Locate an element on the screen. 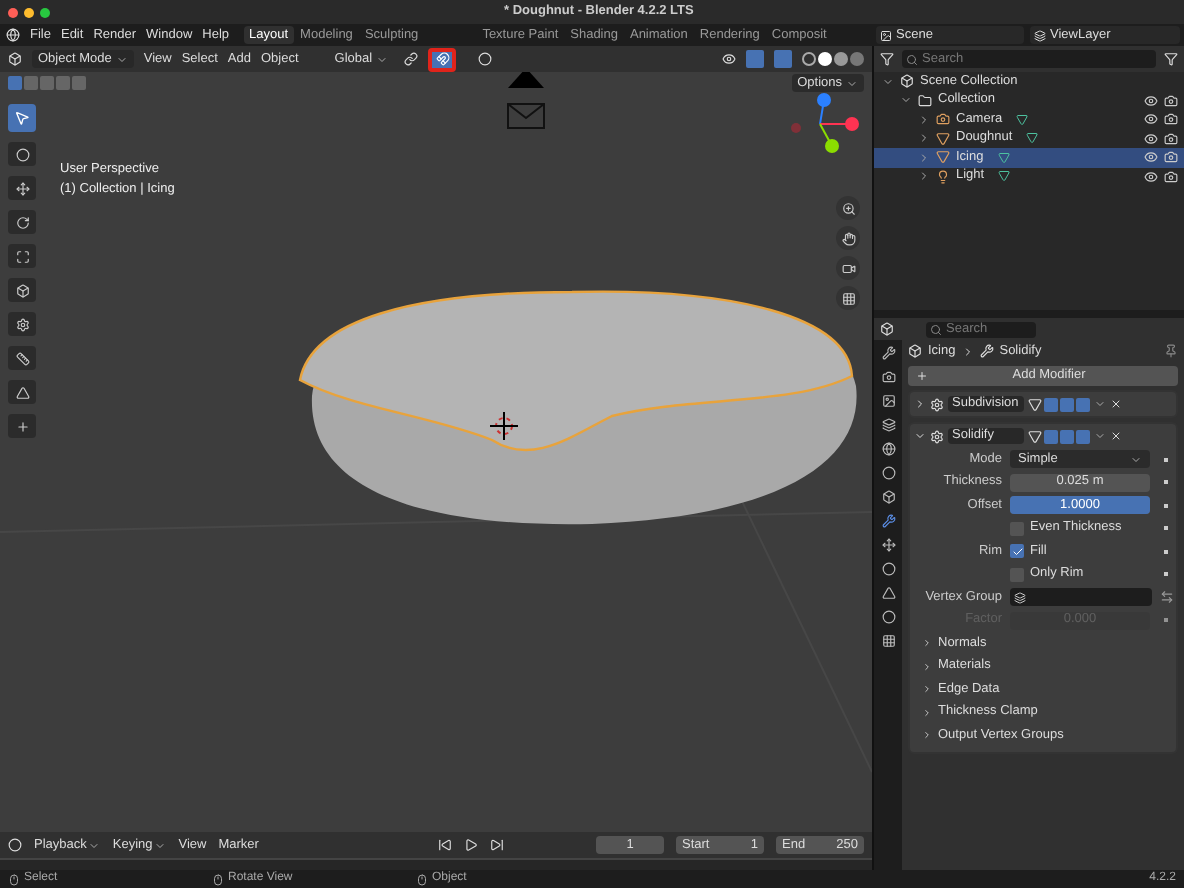 Image resolution: width=1184 pixels, height=888 pixels. snap-button is located at coordinates (442, 59).